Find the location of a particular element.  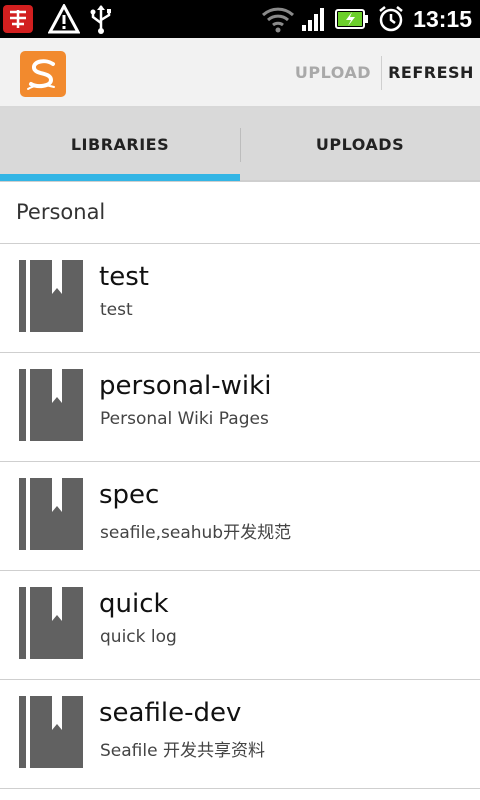

library-name: test is located at coordinates (124, 277).